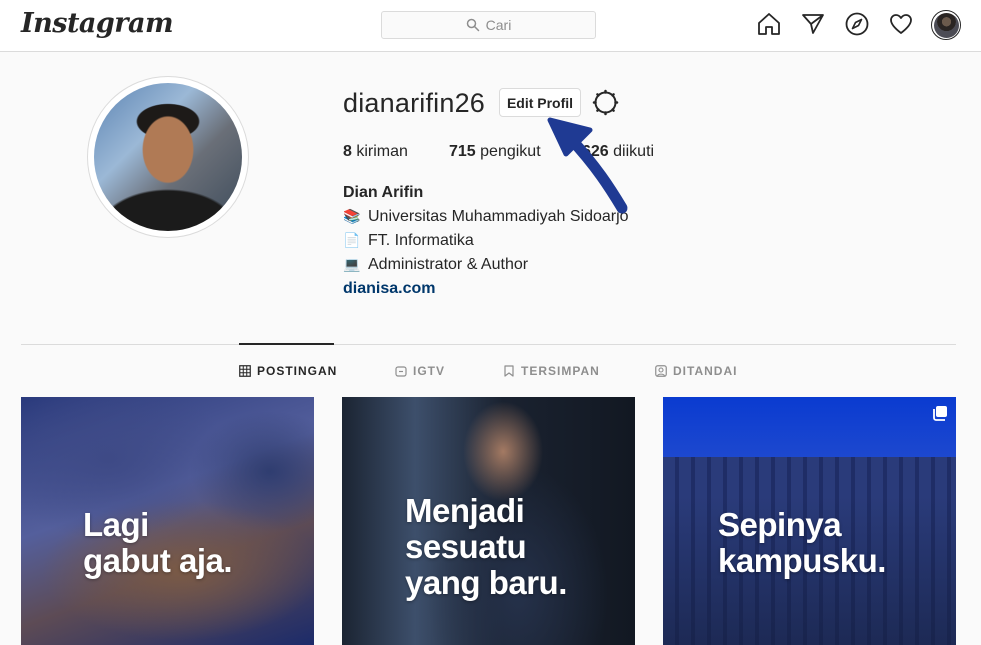 The image size is (981, 645). I want to click on tagged-person-icon, so click(661, 371).